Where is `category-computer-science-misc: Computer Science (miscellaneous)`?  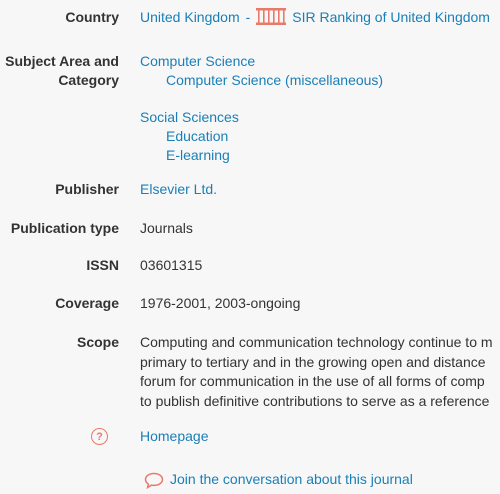 category-computer-science-misc: Computer Science (miscellaneous) is located at coordinates (261, 80).